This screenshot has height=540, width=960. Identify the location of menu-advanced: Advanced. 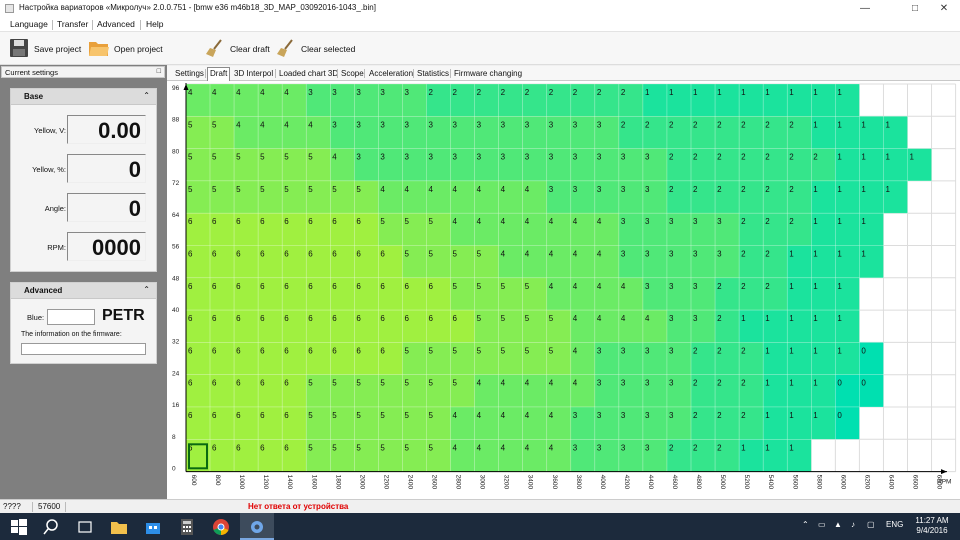
(116, 24).